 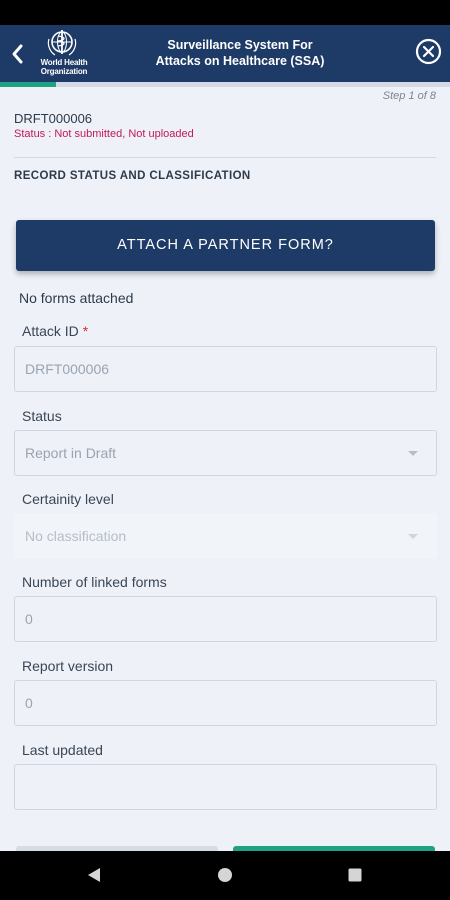 I want to click on linked-forms-field: 0, so click(x=225, y=619).